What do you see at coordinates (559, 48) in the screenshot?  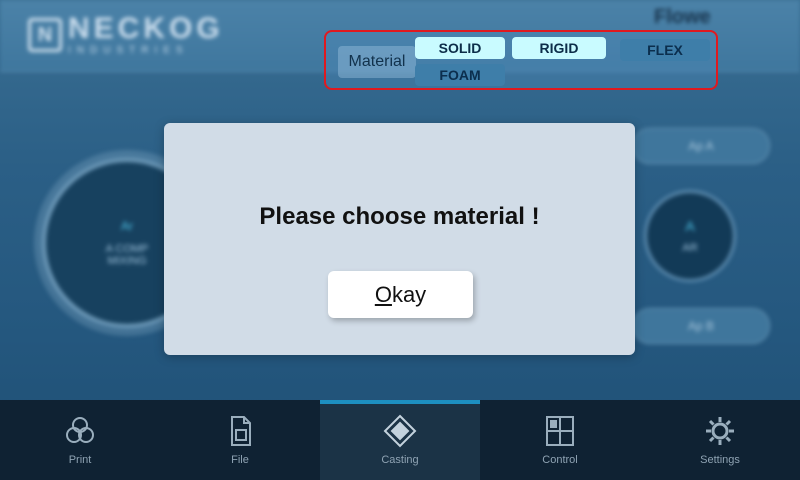 I see `material-rigid-button: RIGID` at bounding box center [559, 48].